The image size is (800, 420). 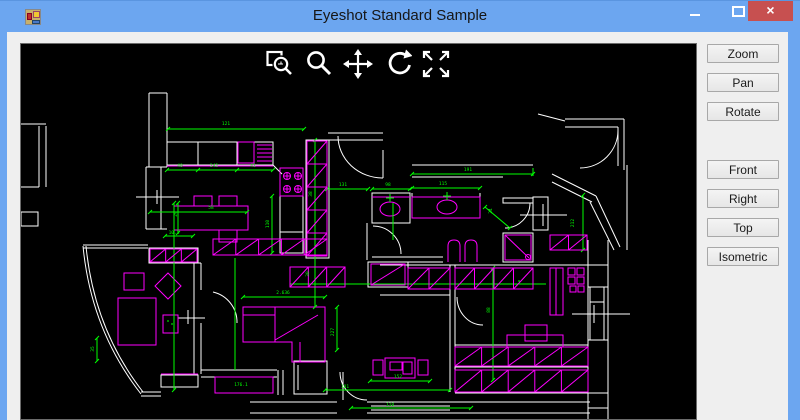 What do you see at coordinates (280, 64) in the screenshot?
I see `zoom-window-icon` at bounding box center [280, 64].